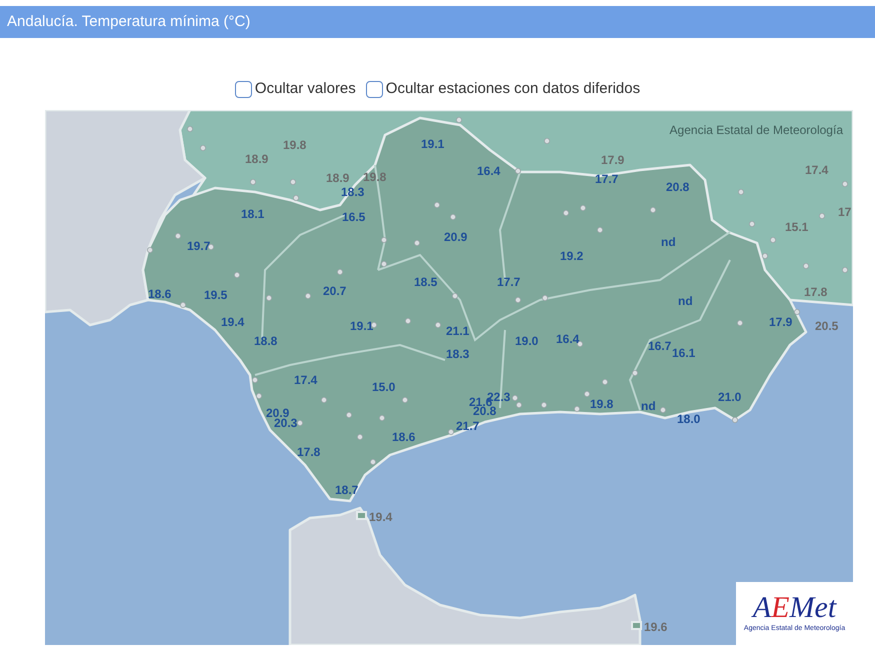 The width and height of the screenshot is (875, 658). What do you see at coordinates (384, 387) in the screenshot?
I see `temperature-value: 15.0` at bounding box center [384, 387].